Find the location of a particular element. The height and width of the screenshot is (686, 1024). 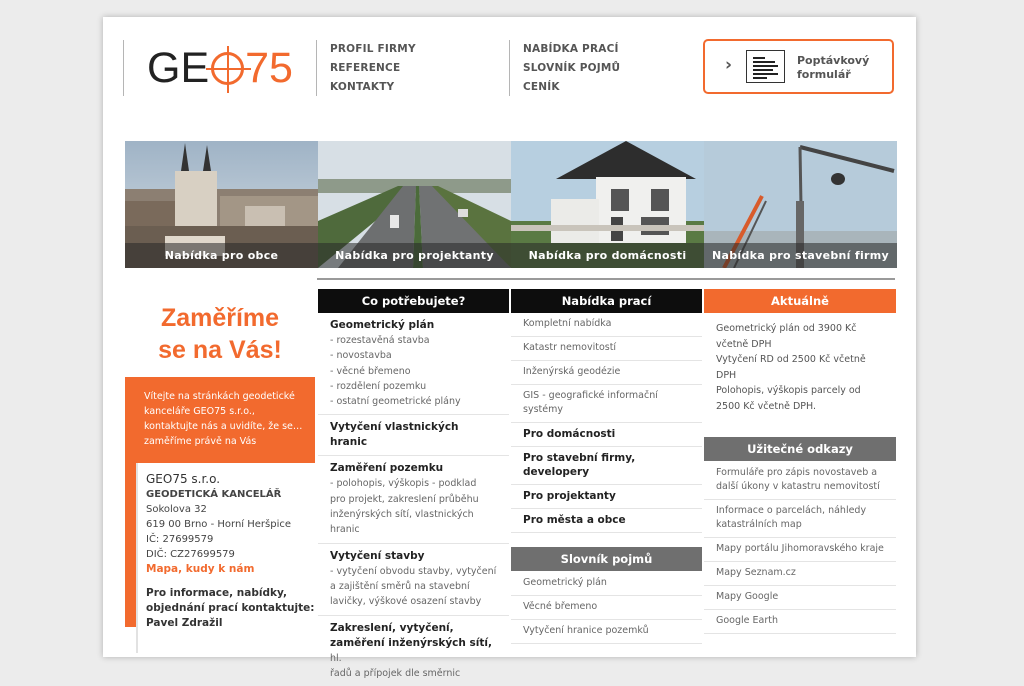

service-subitem: inženýrských sítí, vlastnických is located at coordinates (402, 515).